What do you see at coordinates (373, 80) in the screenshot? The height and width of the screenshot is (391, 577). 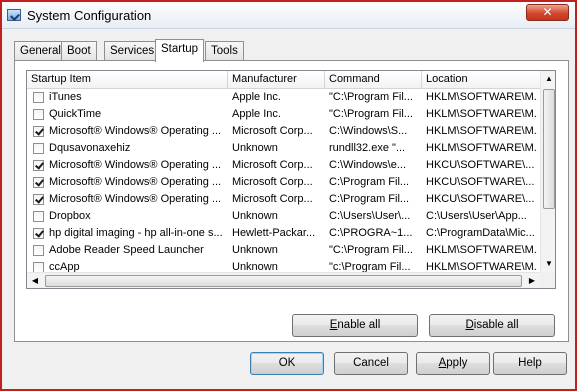 I see `column-header-command: Command` at bounding box center [373, 80].